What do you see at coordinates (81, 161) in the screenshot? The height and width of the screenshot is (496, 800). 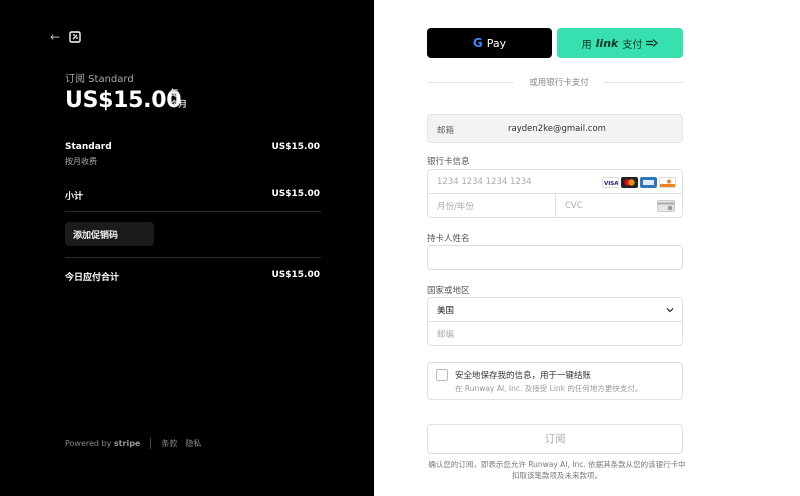 I see `line-item-sub: 按月收费` at bounding box center [81, 161].